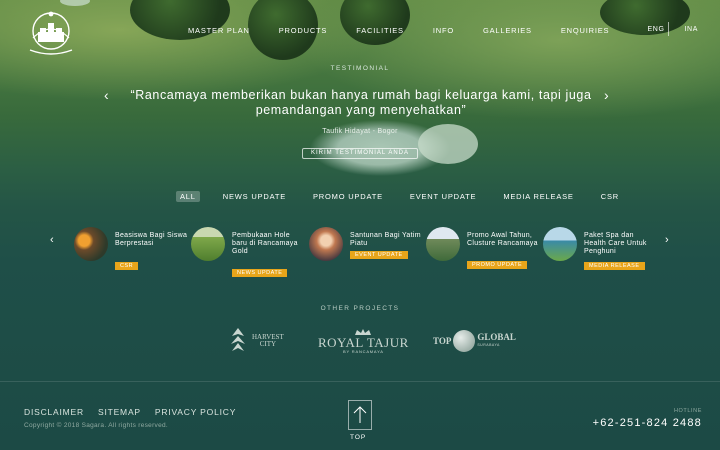  Describe the element at coordinates (51, 34) in the screenshot. I see `logo` at that location.